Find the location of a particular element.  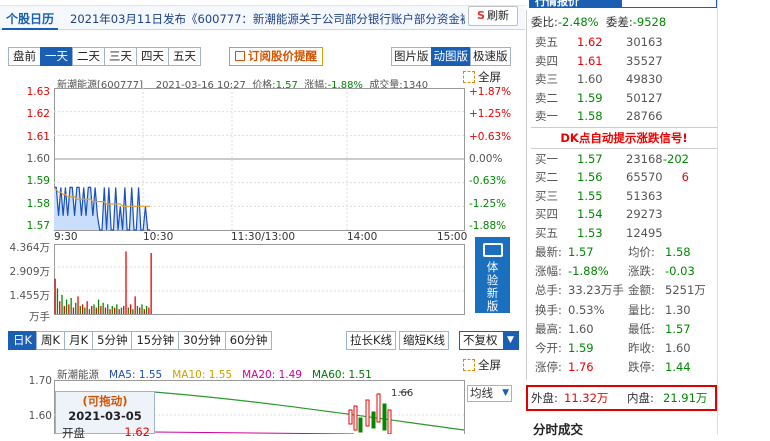

stat-label: 量比: is located at coordinates (641, 309).